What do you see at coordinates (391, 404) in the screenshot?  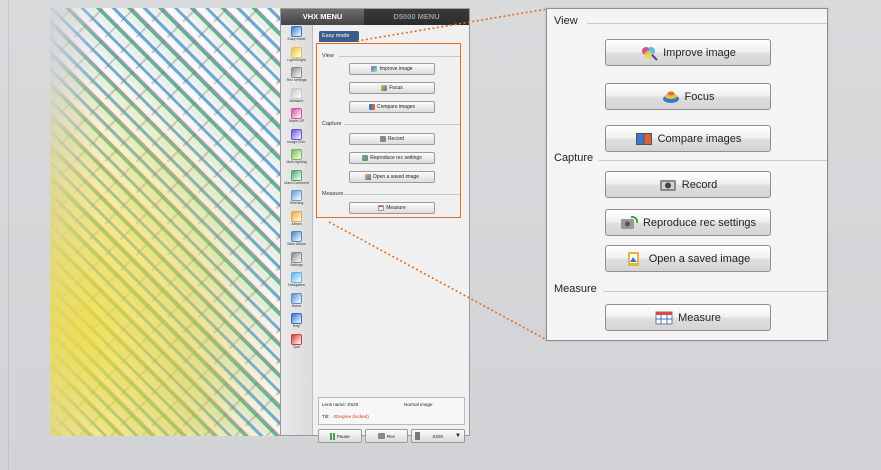 I see `status-lens-row: Lens name: ZS20 Normal image` at bounding box center [391, 404].